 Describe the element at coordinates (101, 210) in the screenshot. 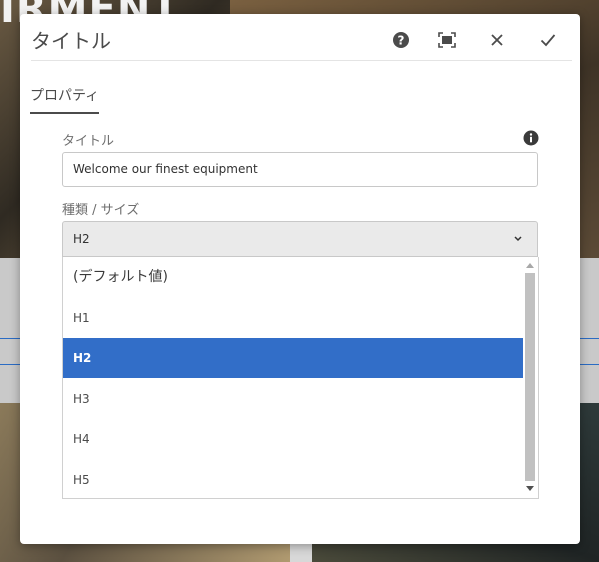

I see `type-size-label: 種類 / サイズ` at that location.